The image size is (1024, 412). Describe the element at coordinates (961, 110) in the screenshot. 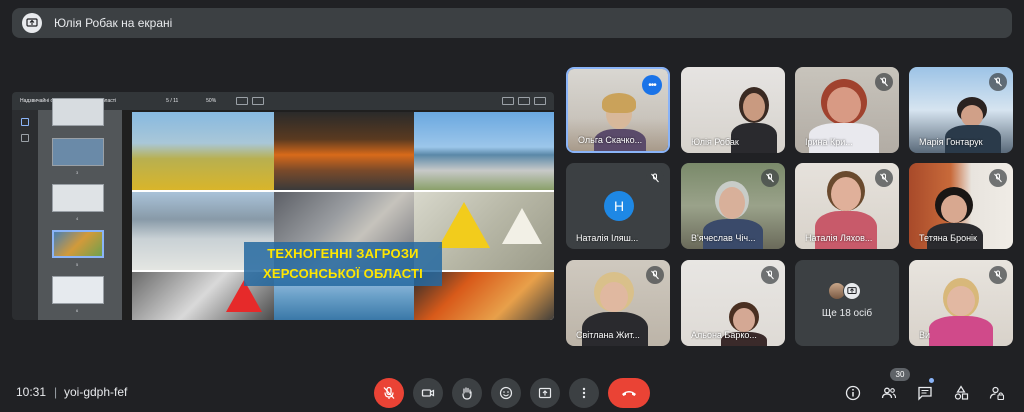

I see `participant-tile: Марія Гонтарук` at that location.